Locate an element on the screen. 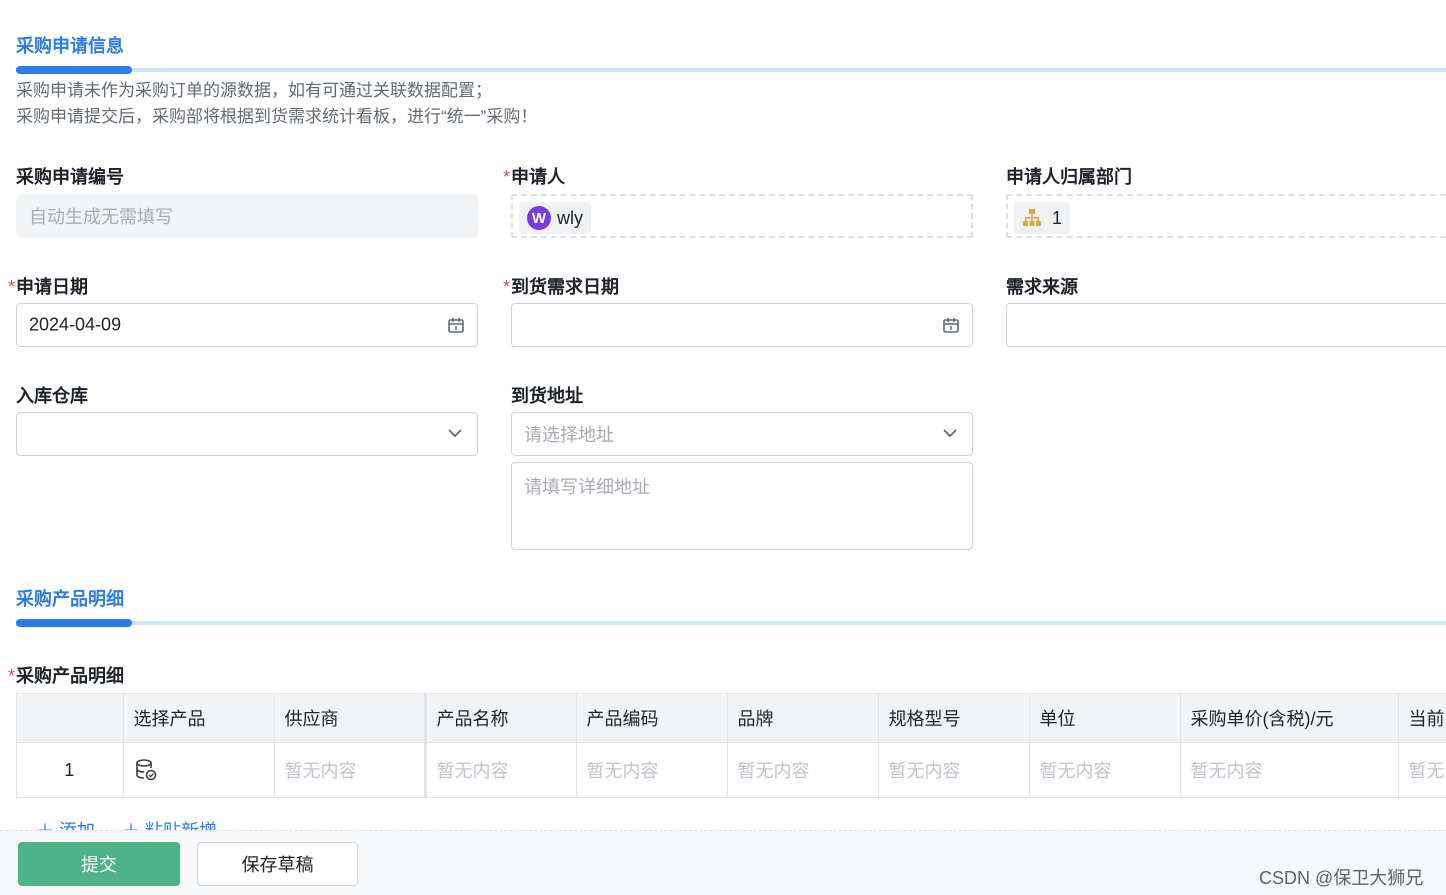 This screenshot has height=895, width=1446. current-cell: 暂无 is located at coordinates (1422, 770).